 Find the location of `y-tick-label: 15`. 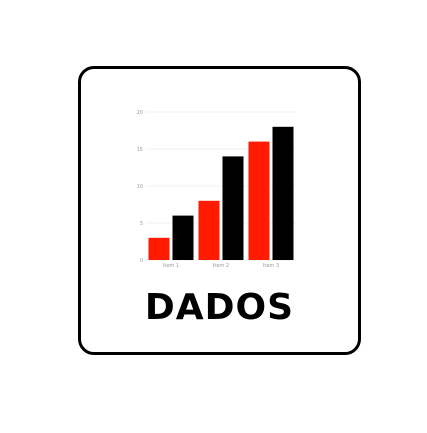

y-tick-label: 15 is located at coordinates (140, 150).